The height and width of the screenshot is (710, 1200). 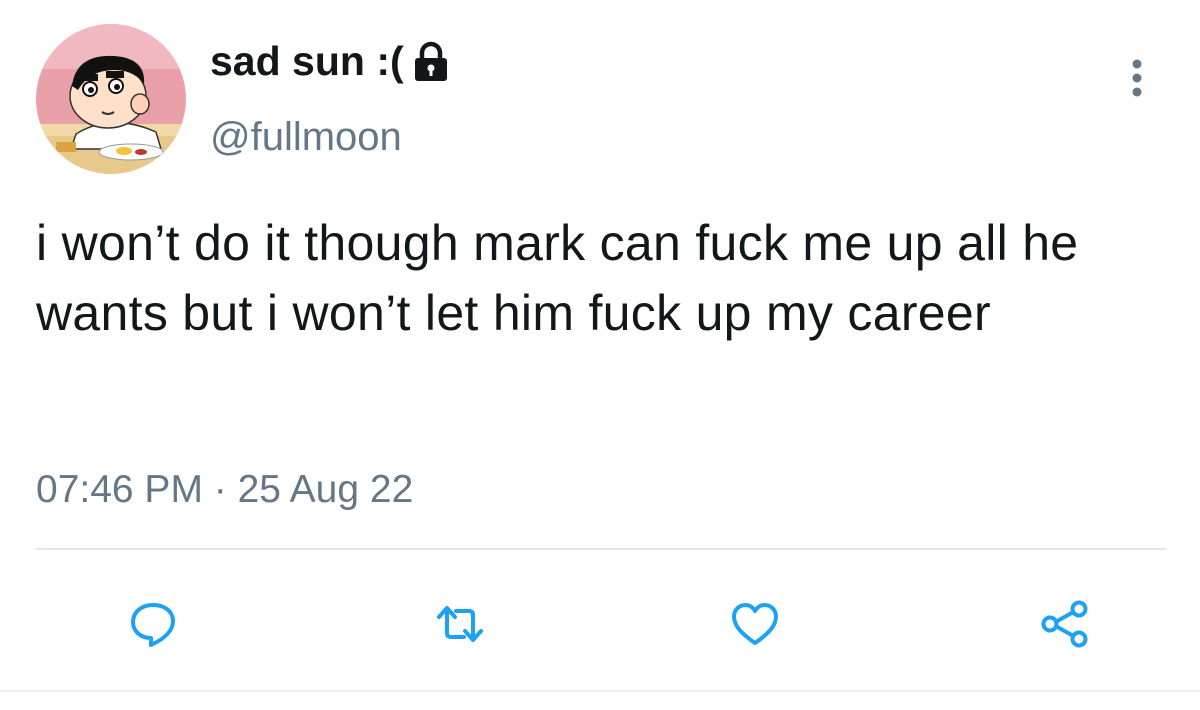 What do you see at coordinates (1137, 78) in the screenshot?
I see `more-options-icon` at bounding box center [1137, 78].